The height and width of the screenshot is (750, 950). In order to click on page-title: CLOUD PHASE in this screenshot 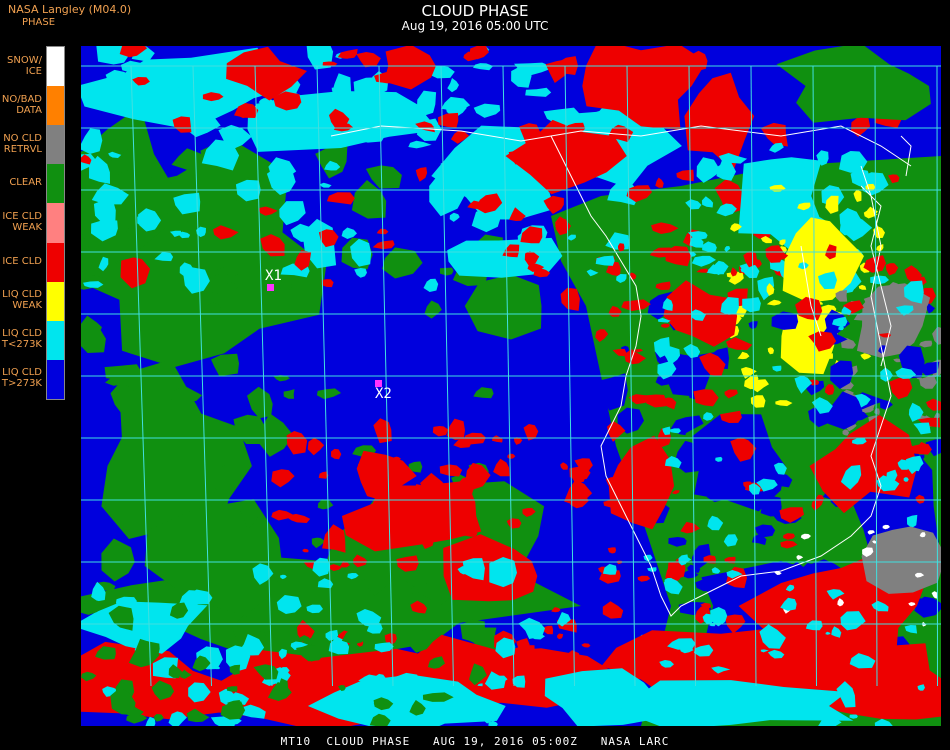, I will do `click(475, 11)`.